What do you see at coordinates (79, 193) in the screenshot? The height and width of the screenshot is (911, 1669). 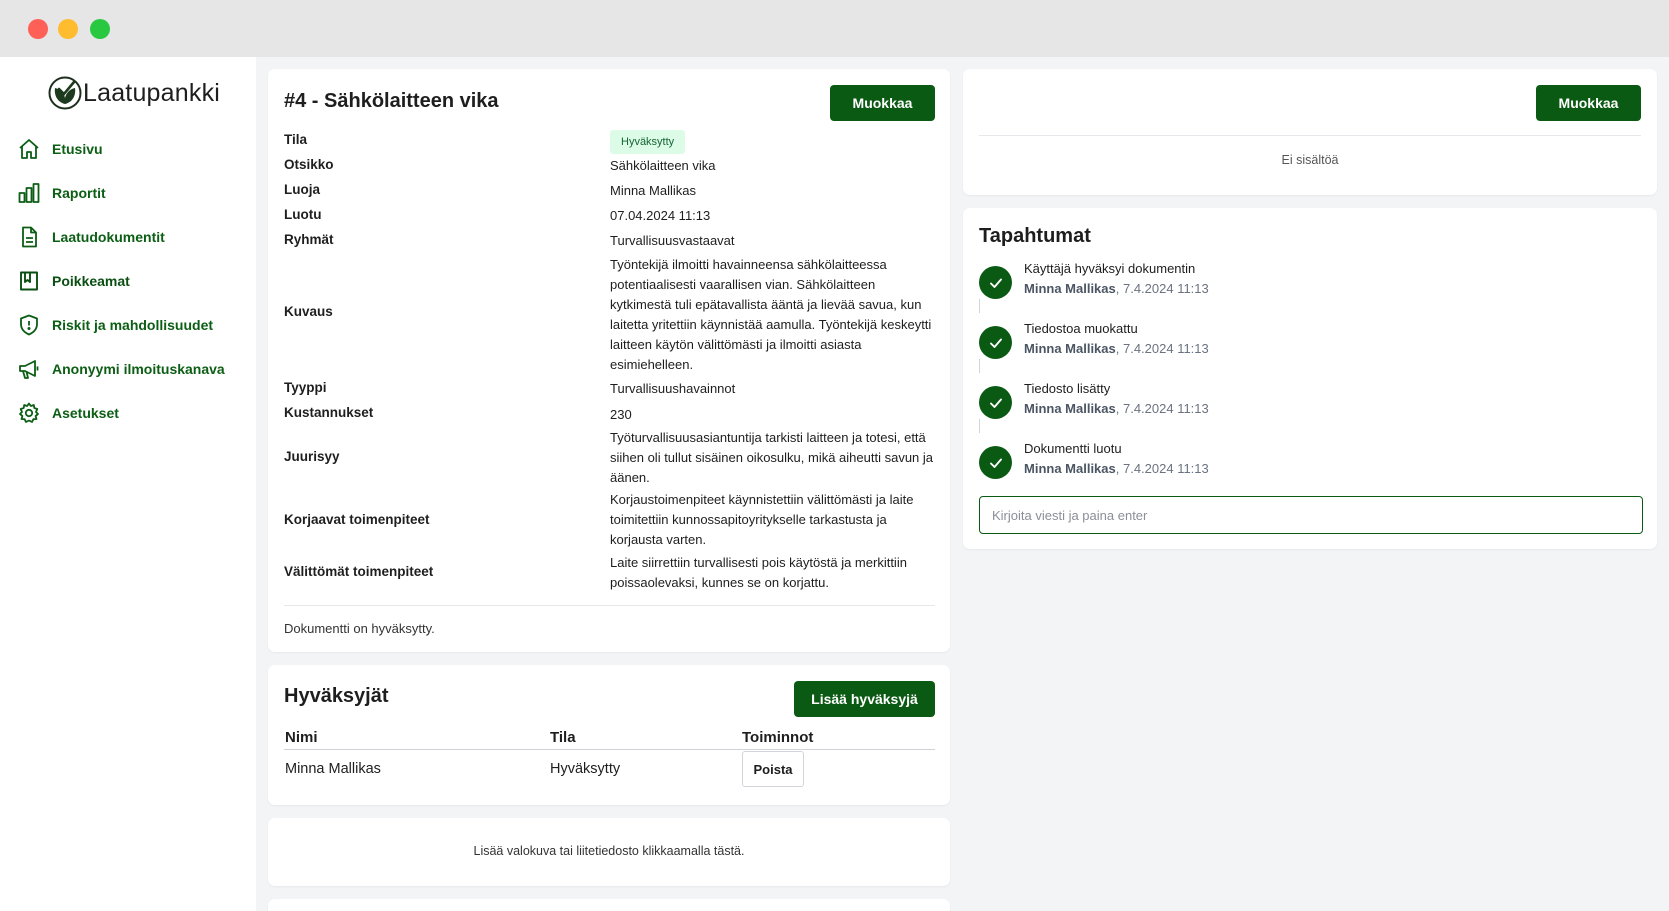 I see `sidebar-item-label: Raportit` at bounding box center [79, 193].